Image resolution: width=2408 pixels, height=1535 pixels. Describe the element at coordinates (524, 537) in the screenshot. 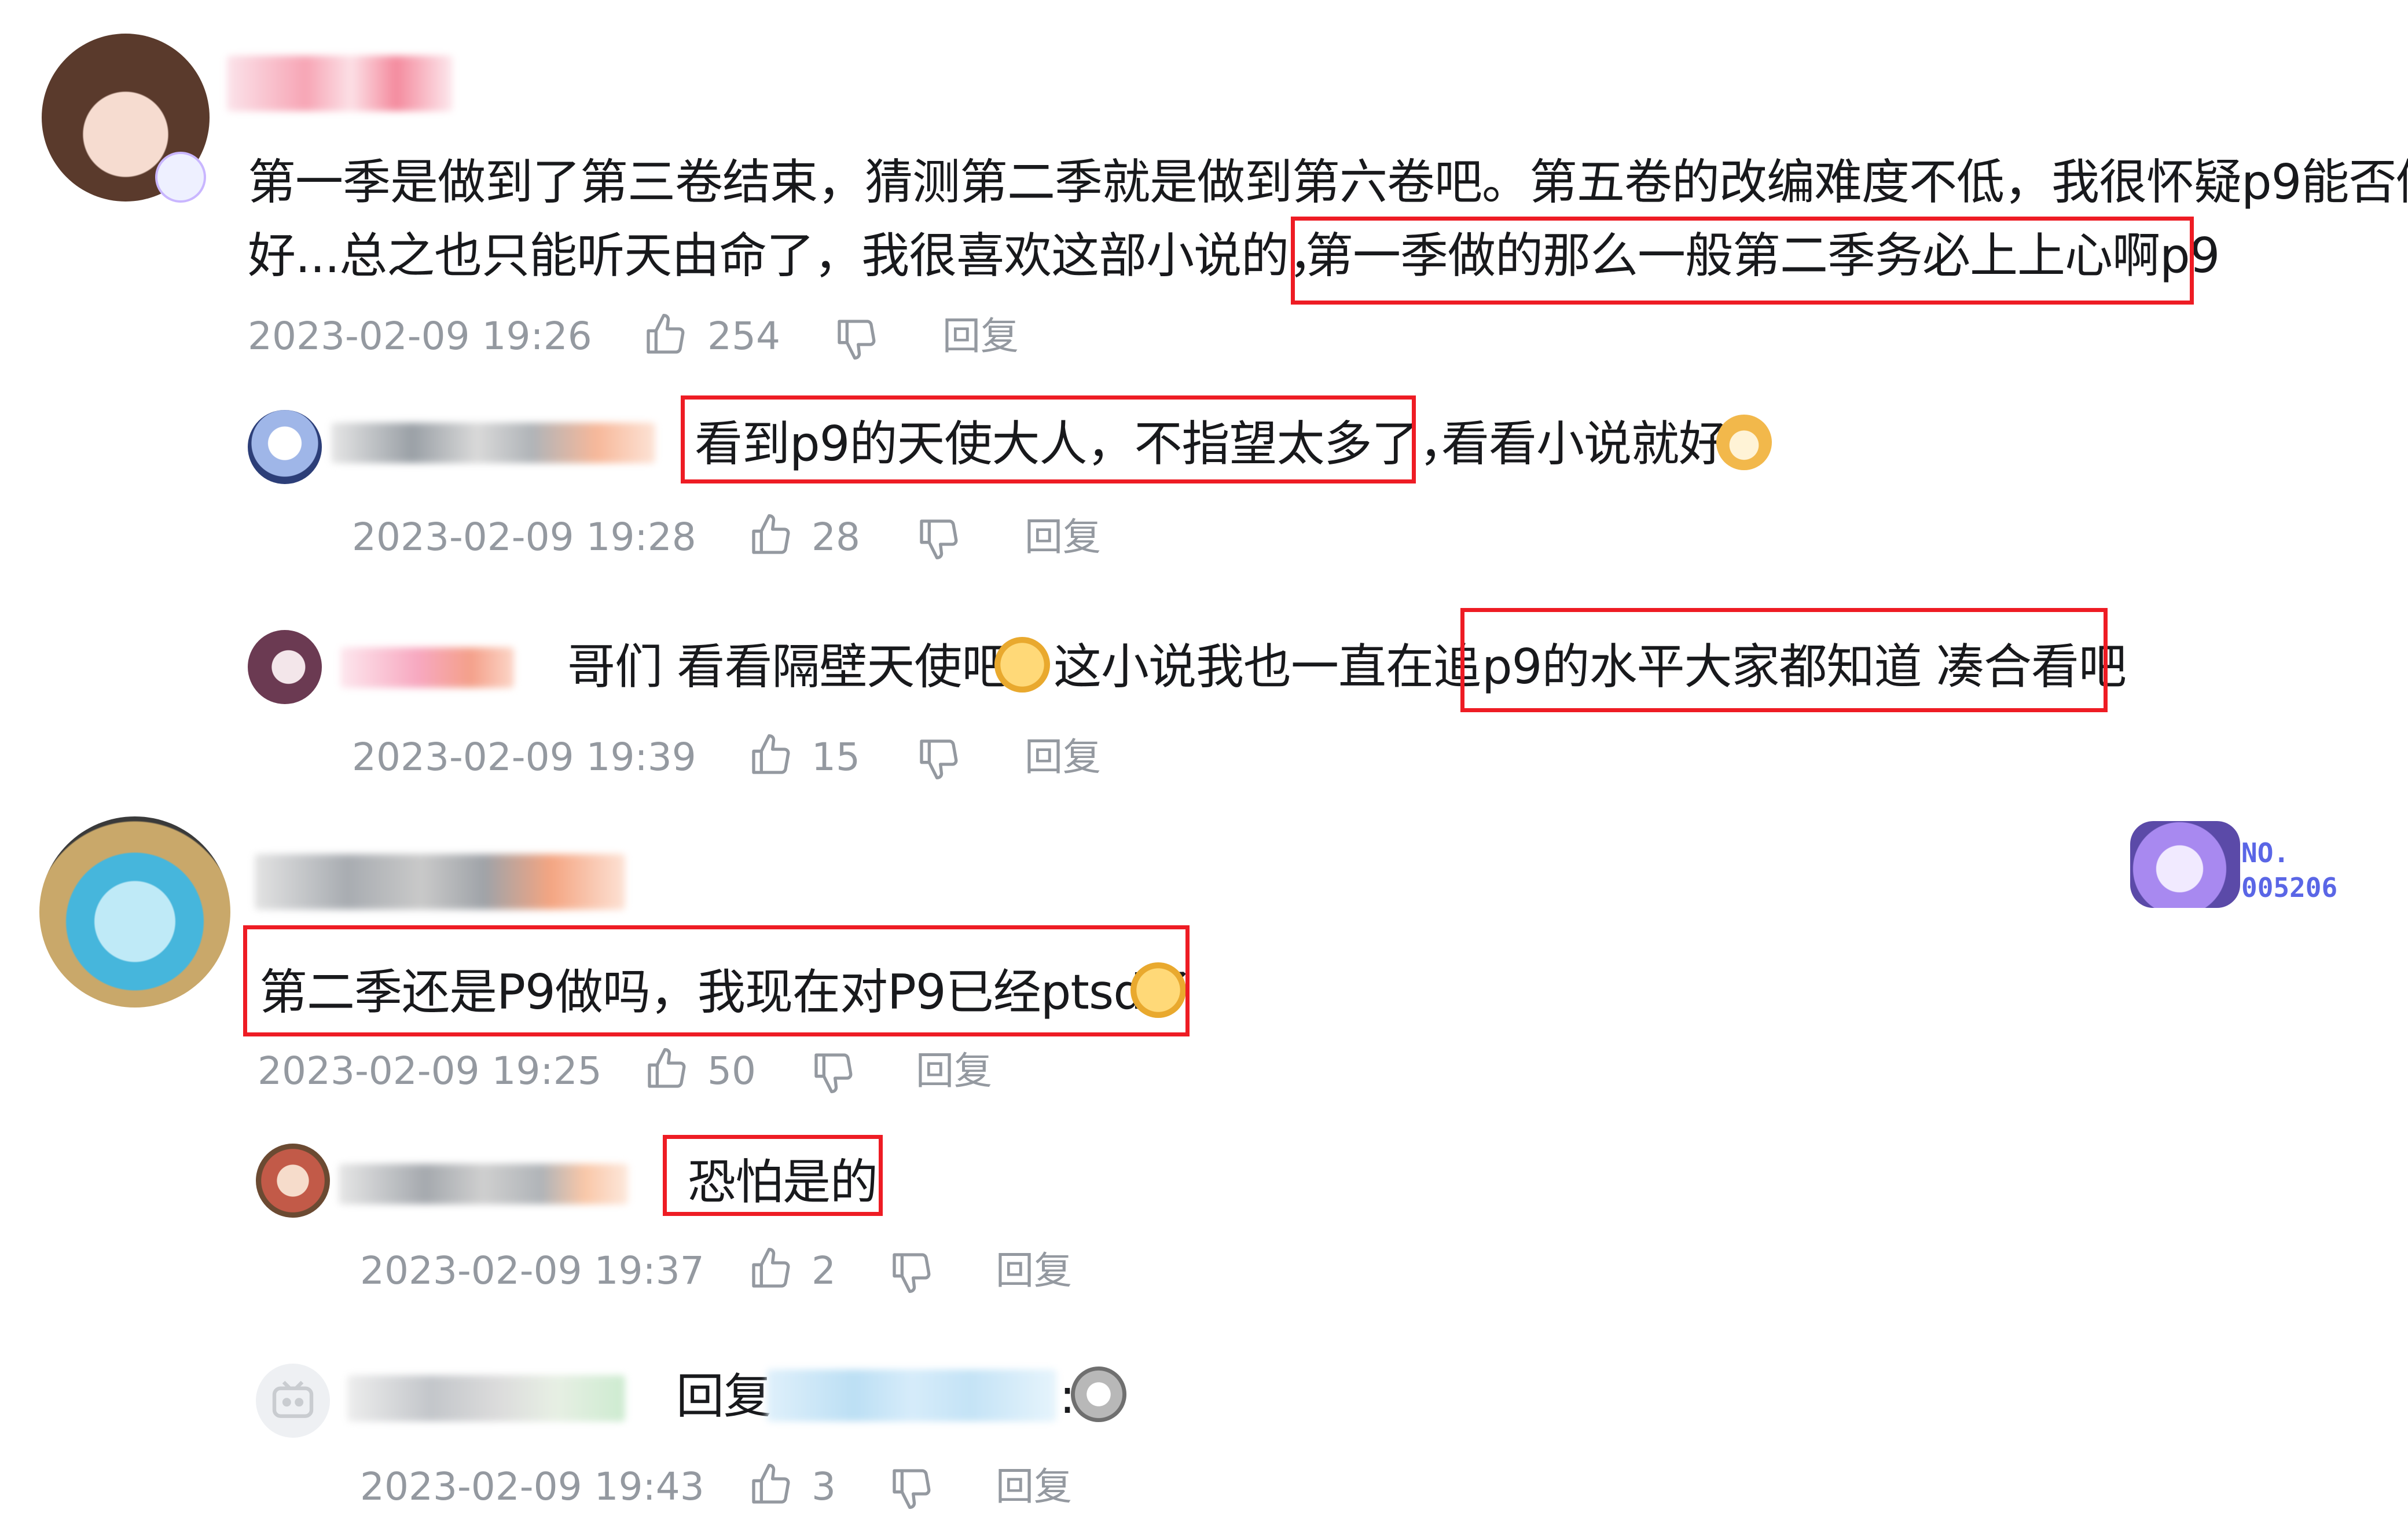

I see `timestamp: 2023-02-09 19:28` at that location.